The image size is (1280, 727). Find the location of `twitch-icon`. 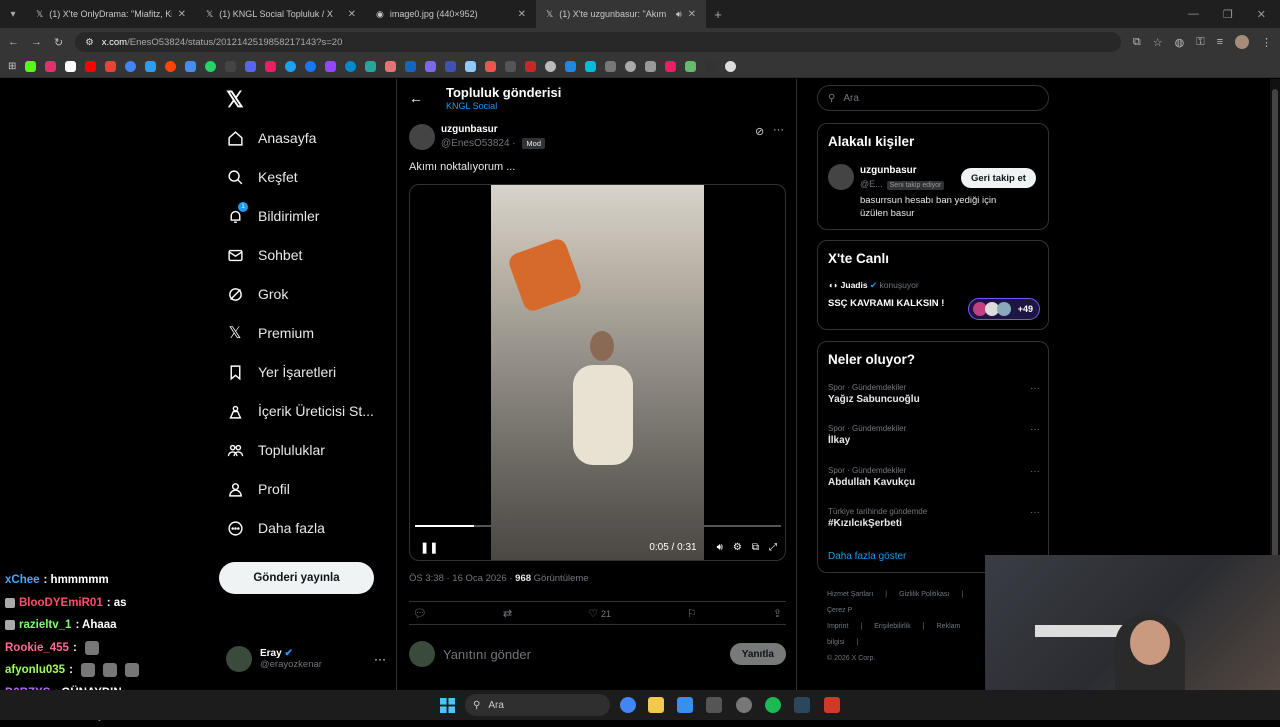

twitch-icon is located at coordinates (331, 66).